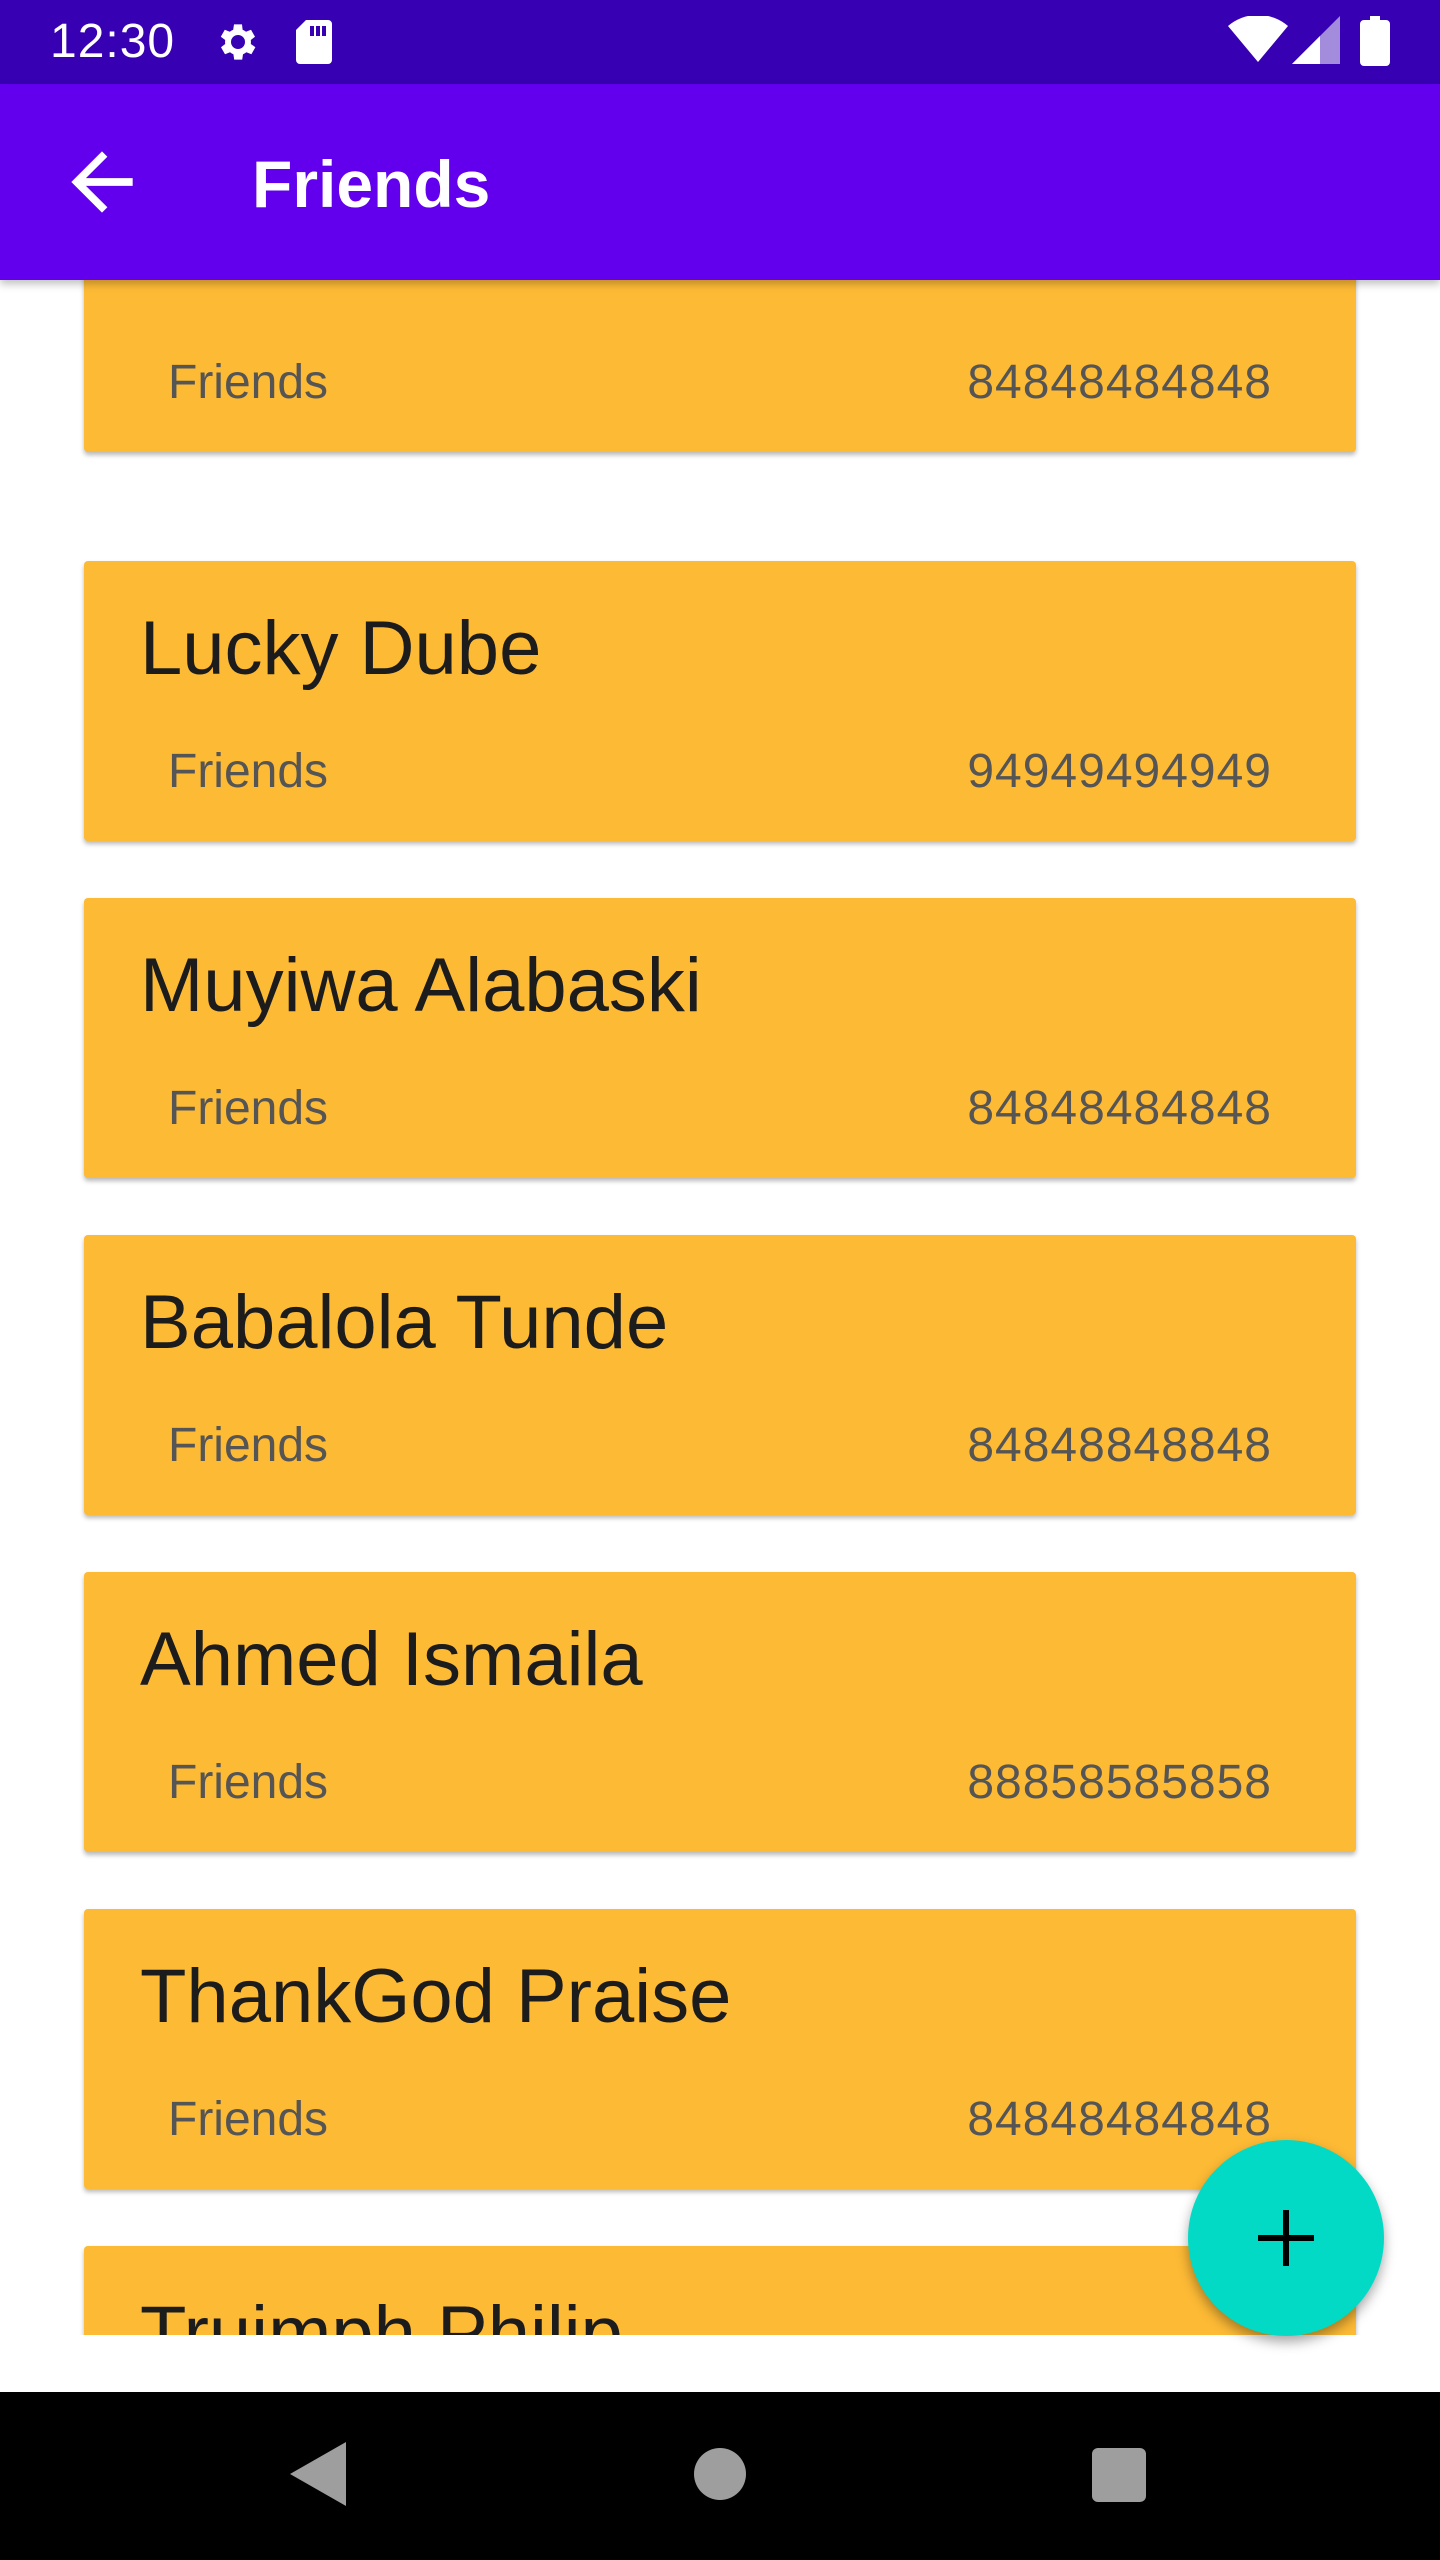 The width and height of the screenshot is (1440, 2560). Describe the element at coordinates (720, 701) in the screenshot. I see `contact-card: Lucky Dube Friends 94949494949` at that location.